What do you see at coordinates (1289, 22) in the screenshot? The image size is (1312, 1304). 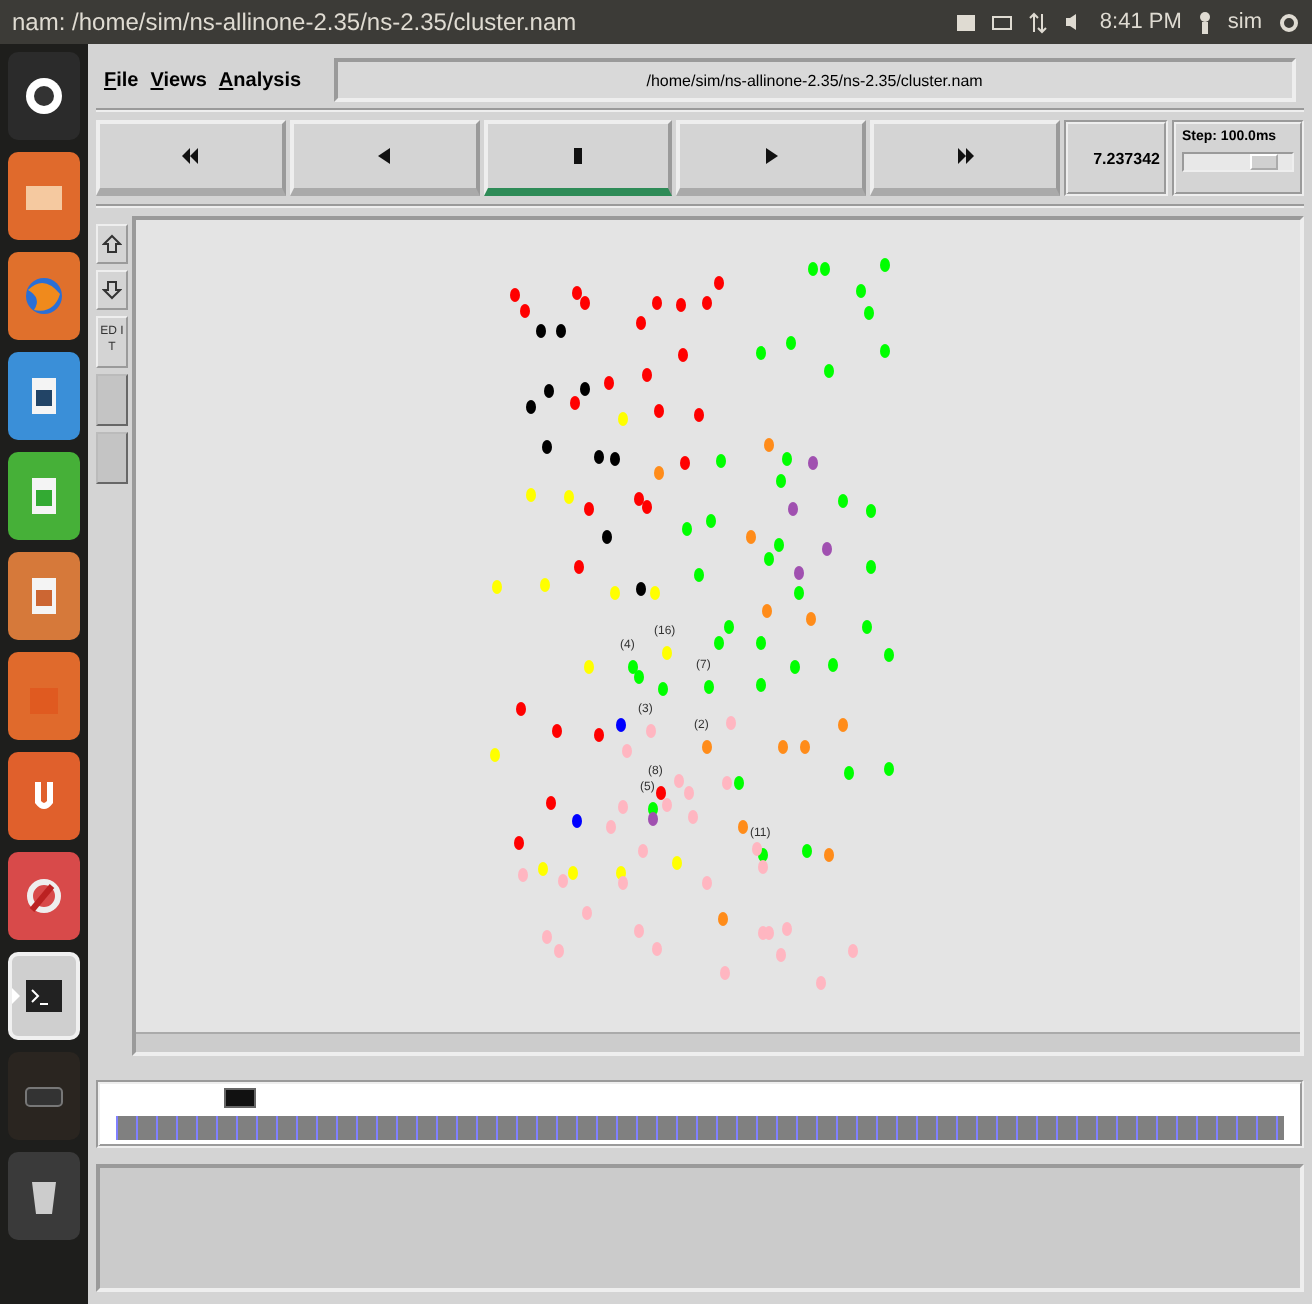 I see `settings-icon` at bounding box center [1289, 22].